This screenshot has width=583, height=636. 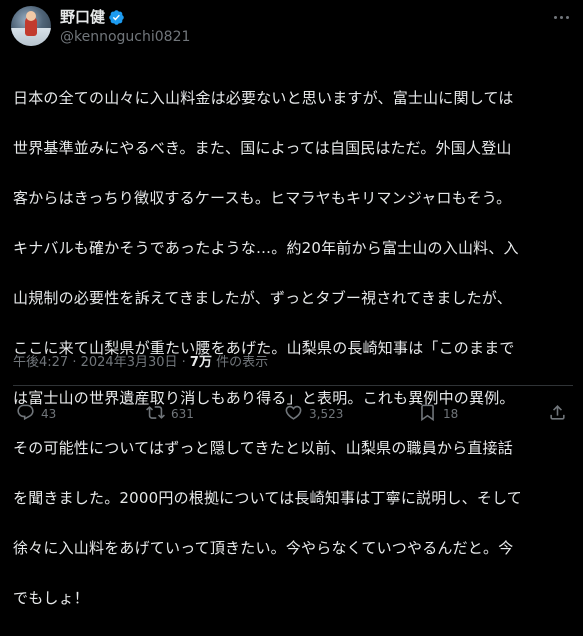 I want to click on post-text-line: 山規制の必要性を訴えてきましたが、ずっとタブー視されてきましたが、, so click(x=262, y=298).